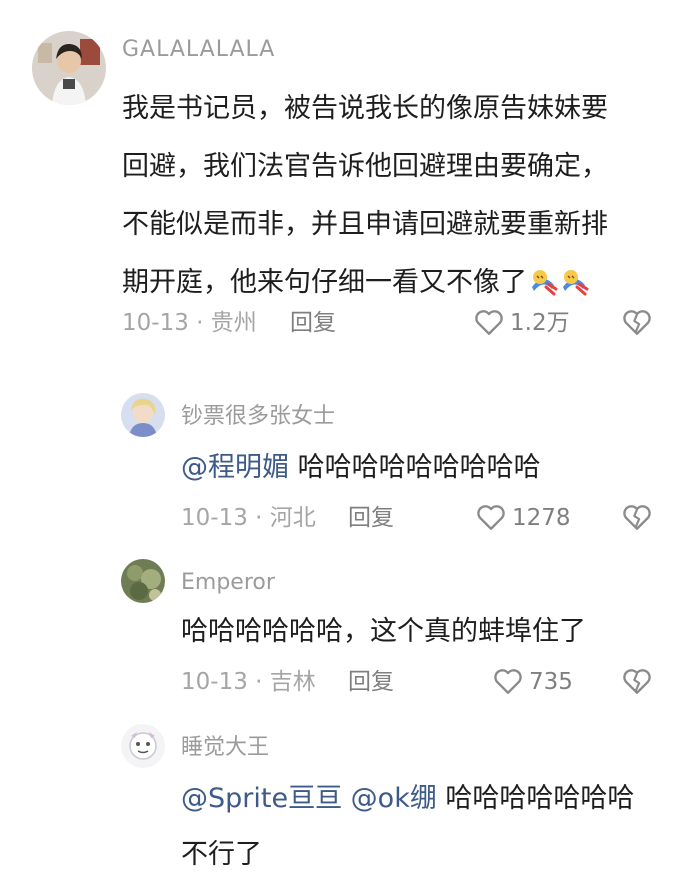 The image size is (690, 876). Describe the element at coordinates (365, 224) in the screenshot. I see `comment-line: 不能似是而非，并且申请回避就要重新排` at that location.